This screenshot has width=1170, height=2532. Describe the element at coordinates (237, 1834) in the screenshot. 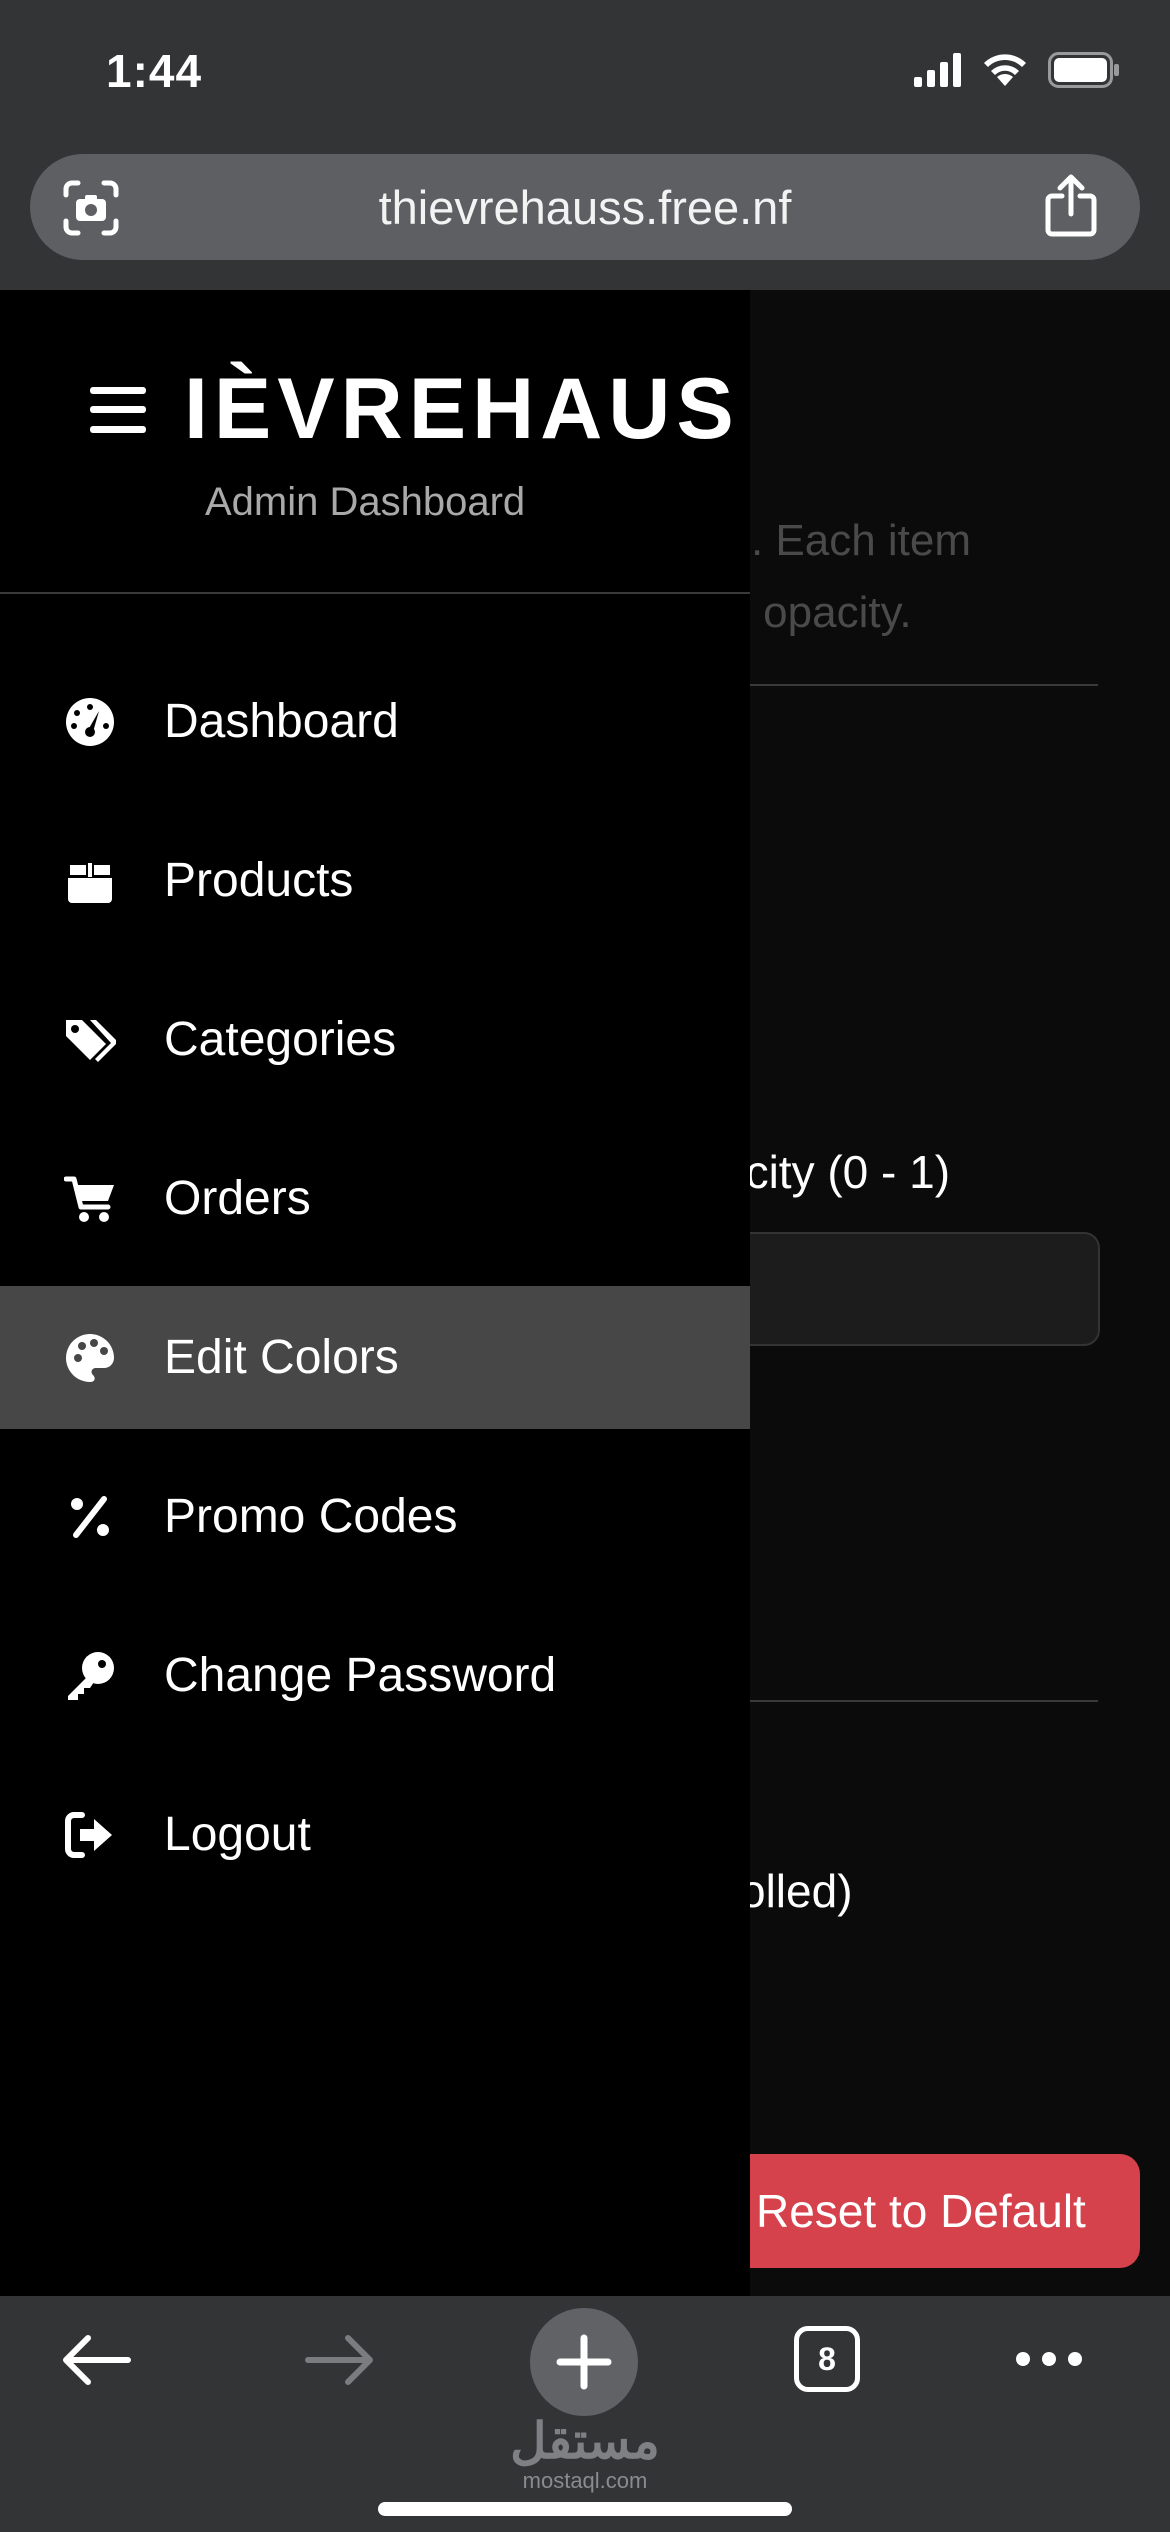

I see `sidebar-item-label: Logout` at that location.